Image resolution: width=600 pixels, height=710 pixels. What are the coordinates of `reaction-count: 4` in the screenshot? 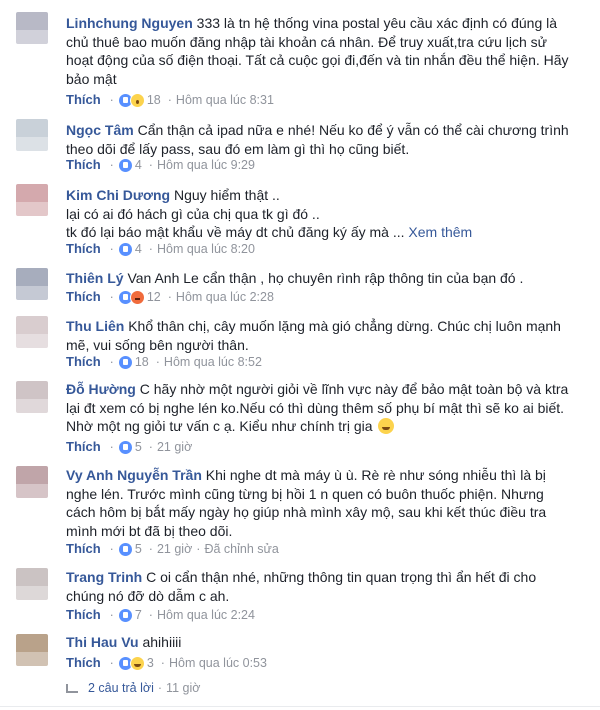 It's located at (138, 249).